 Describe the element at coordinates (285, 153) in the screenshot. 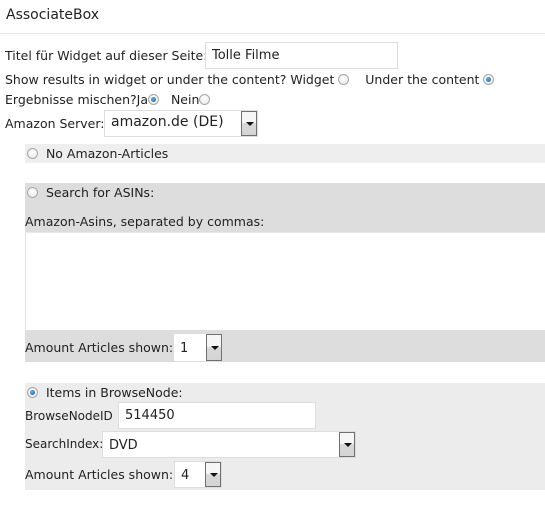

I see `no-articles-panel: No Amazon-Articles` at that location.